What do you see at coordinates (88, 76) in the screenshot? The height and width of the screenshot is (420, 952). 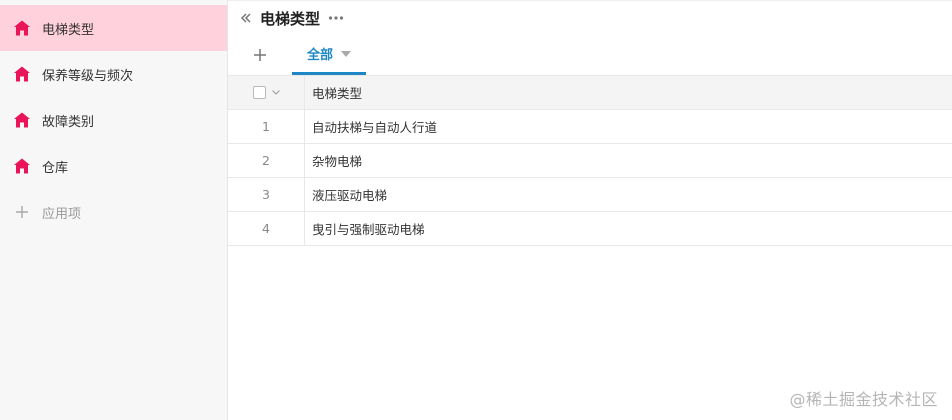 I see `sidebar-item-label: 保养等级与频次` at bounding box center [88, 76].